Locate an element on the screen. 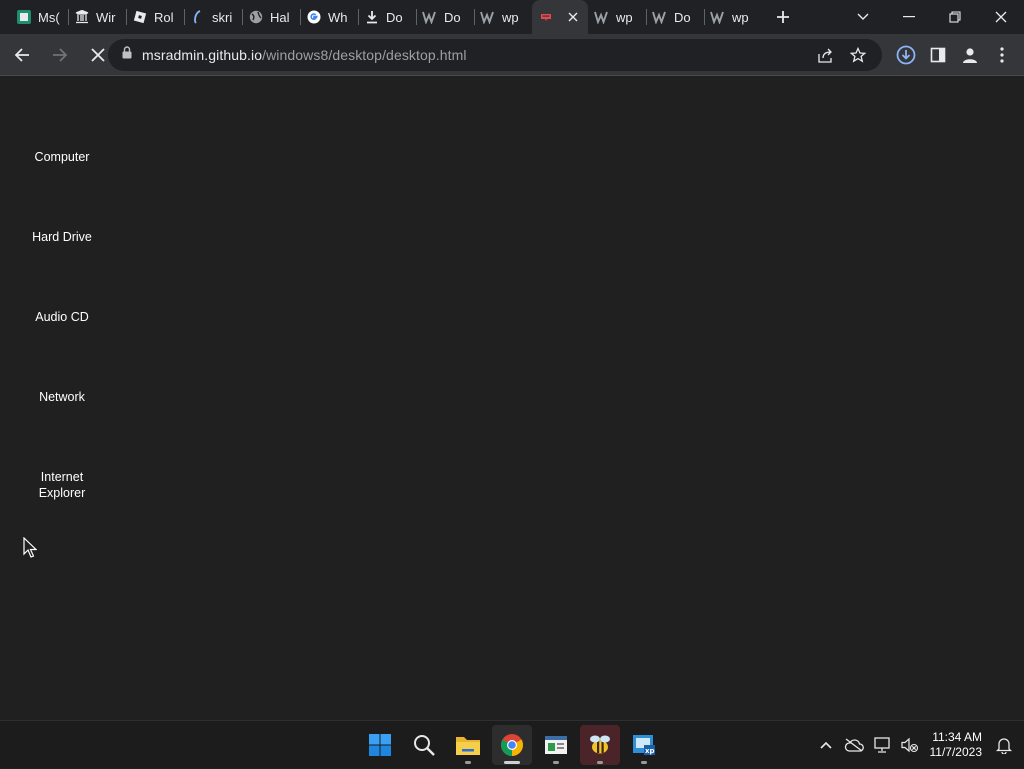 The width and height of the screenshot is (1024, 769). desktop-icon-computer: Computer is located at coordinates (62, 157).